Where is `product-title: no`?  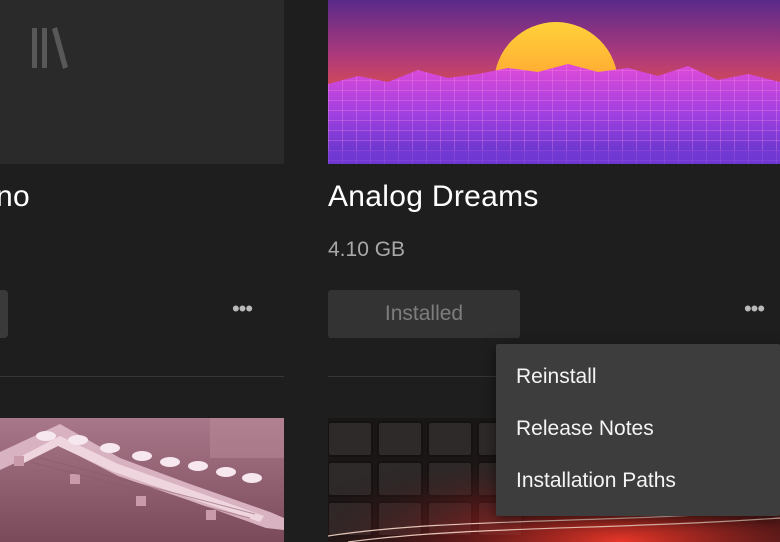 product-title: no is located at coordinates (15, 196).